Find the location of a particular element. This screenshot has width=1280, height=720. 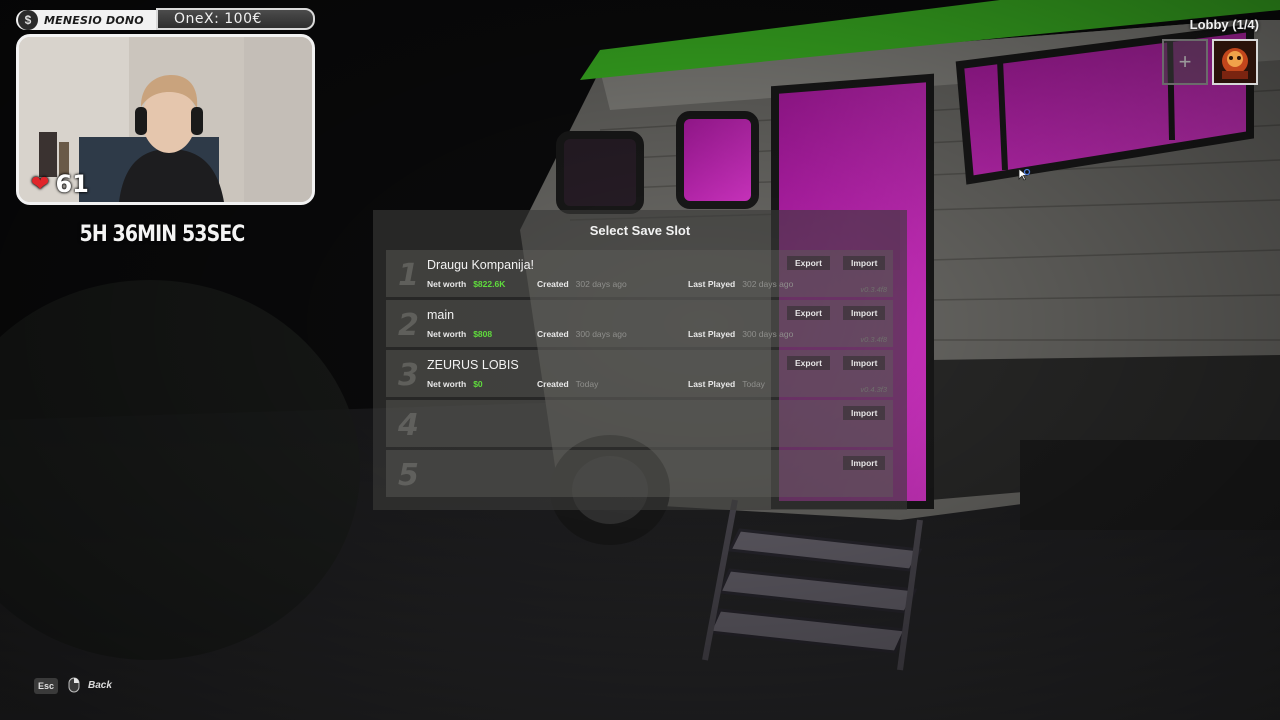

slot-name: main is located at coordinates (441, 315).